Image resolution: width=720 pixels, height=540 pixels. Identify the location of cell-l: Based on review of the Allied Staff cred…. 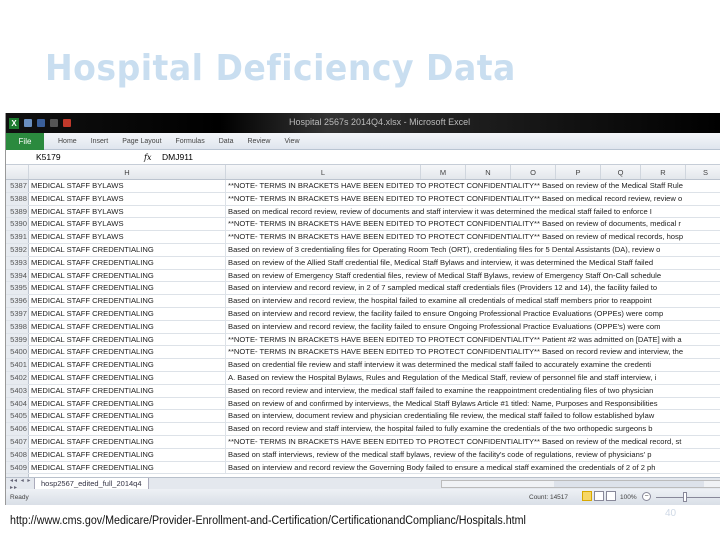
(473, 263).